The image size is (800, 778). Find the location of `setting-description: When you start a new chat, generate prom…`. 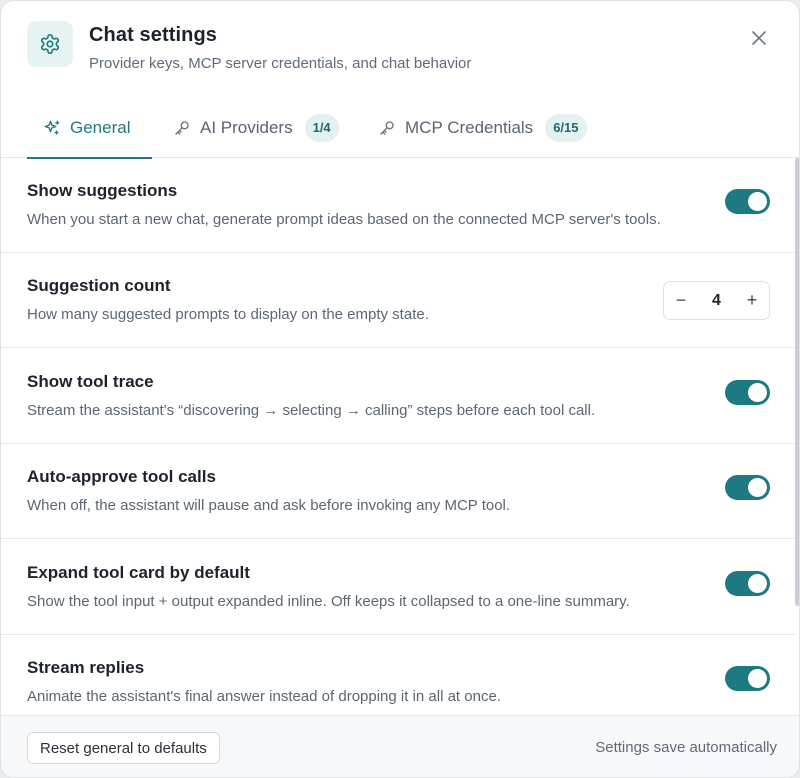

setting-description: When you start a new chat, generate prom… is located at coordinates (344, 219).